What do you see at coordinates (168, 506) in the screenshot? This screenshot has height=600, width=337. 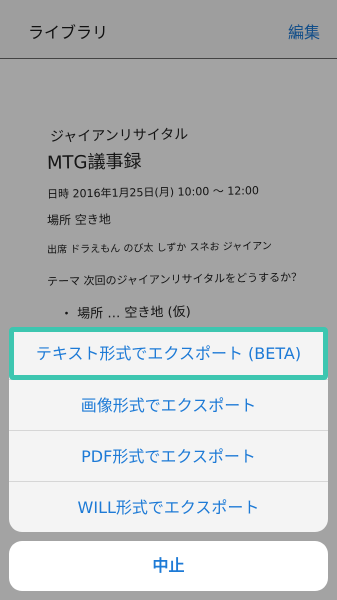 I see `export-will-button: WILL形式でエクスポート` at bounding box center [168, 506].